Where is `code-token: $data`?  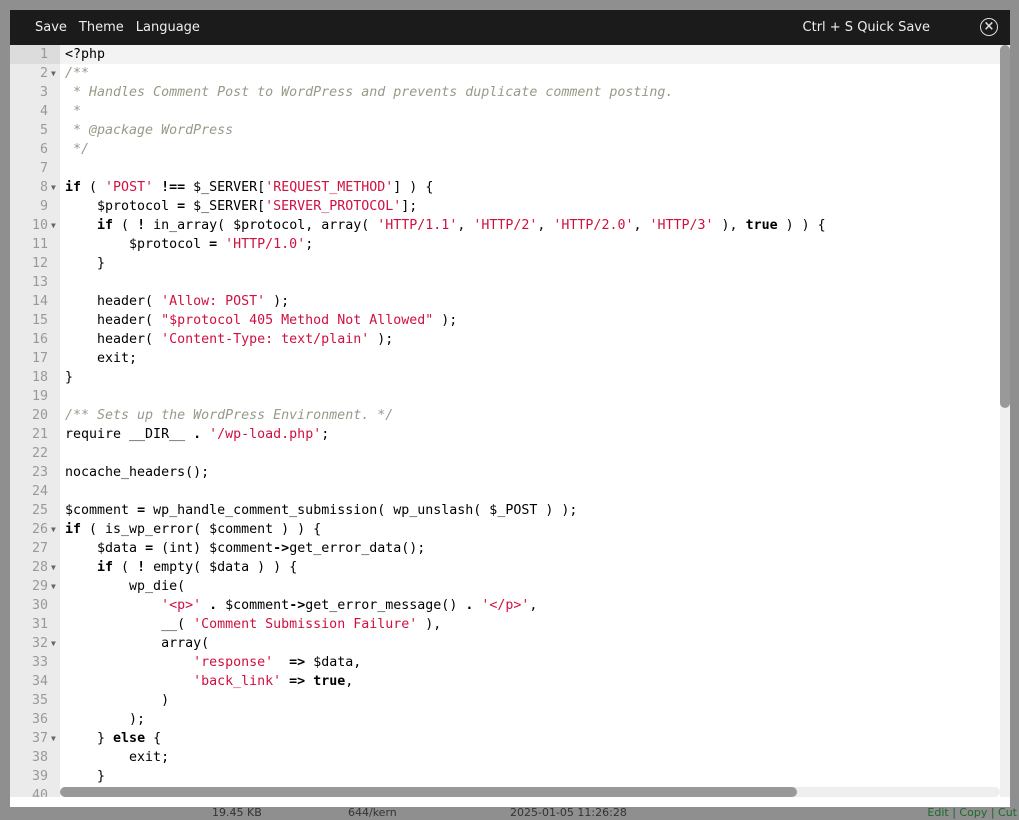
code-token: $data is located at coordinates (105, 548).